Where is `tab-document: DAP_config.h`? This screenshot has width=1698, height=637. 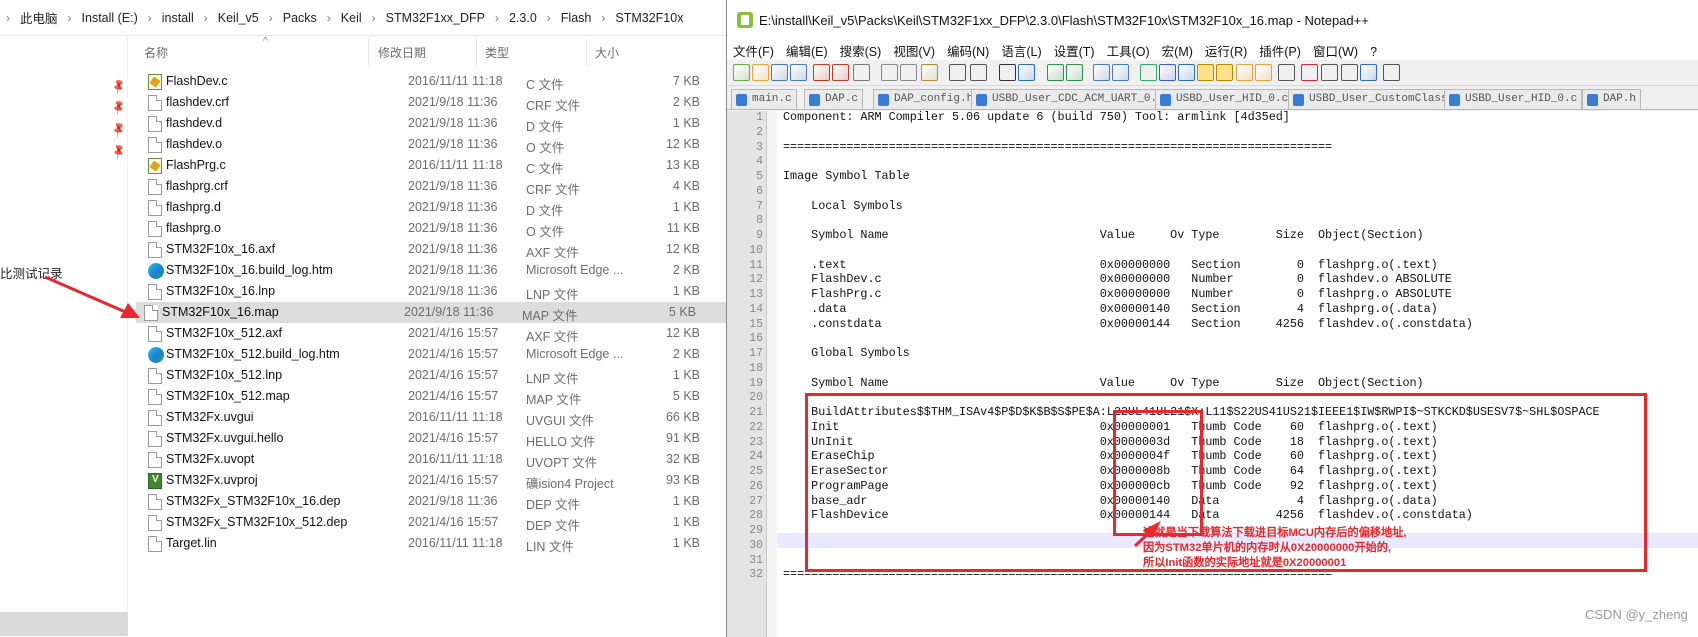
tab-document: DAP_config.h is located at coordinates (926, 99).